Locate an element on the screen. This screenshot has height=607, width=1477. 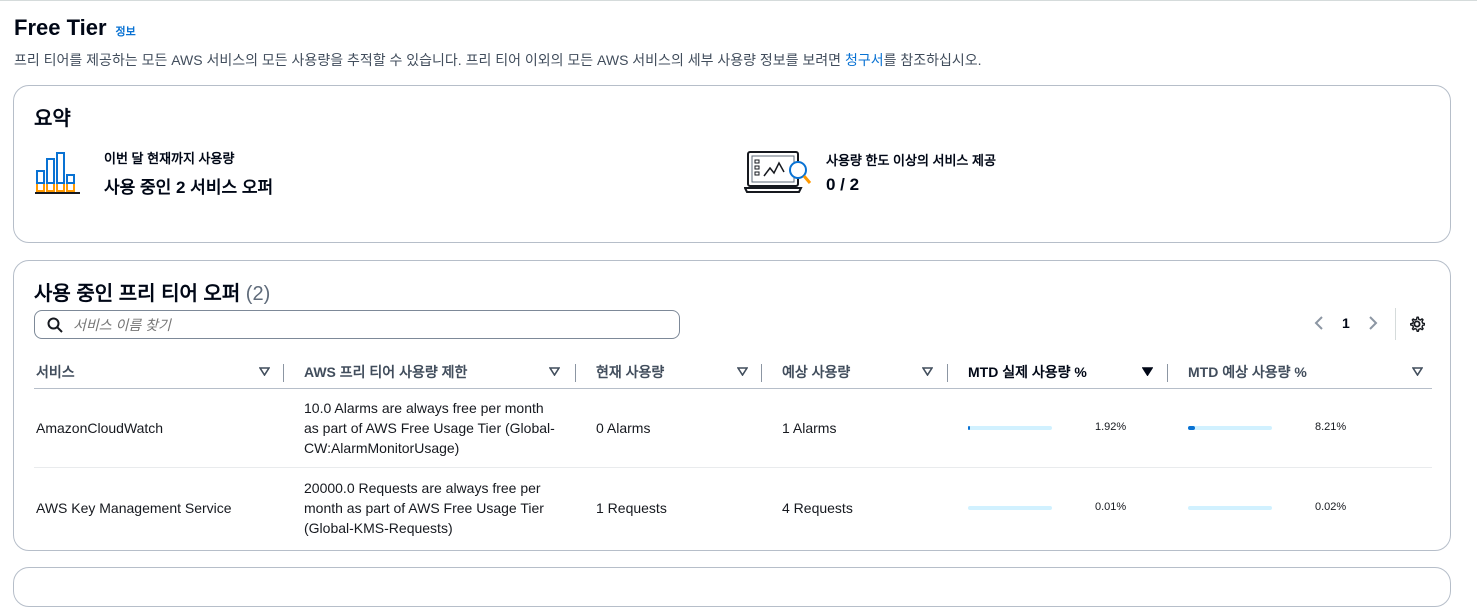
metric-over-limit: 사용량 한도 이상의 서비스 제공 0 / 2 is located at coordinates (870, 172).